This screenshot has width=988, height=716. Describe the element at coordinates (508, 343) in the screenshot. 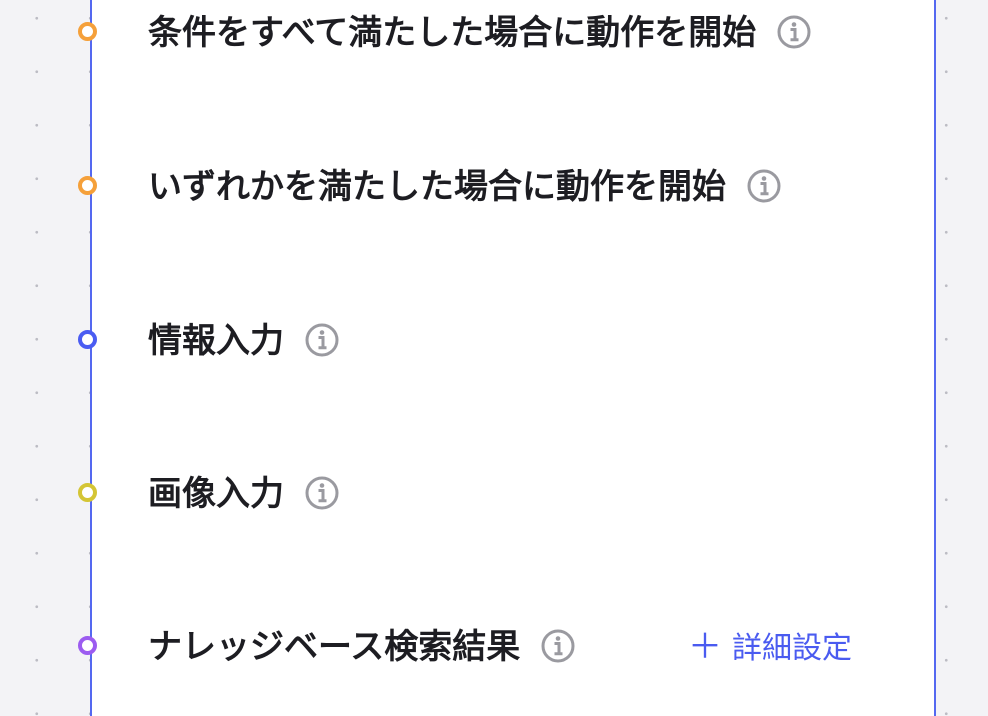

I see `node-row-info-input: 情報入力` at that location.